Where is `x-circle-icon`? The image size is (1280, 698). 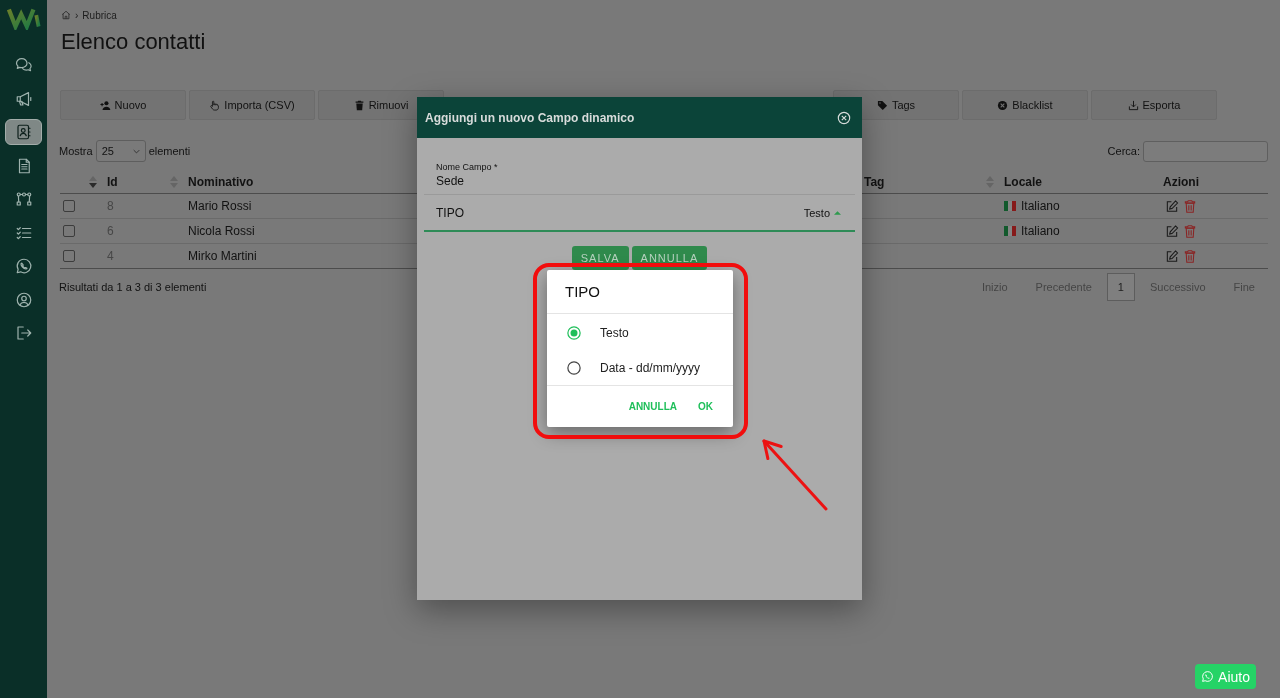
x-circle-icon is located at coordinates (1003, 105).